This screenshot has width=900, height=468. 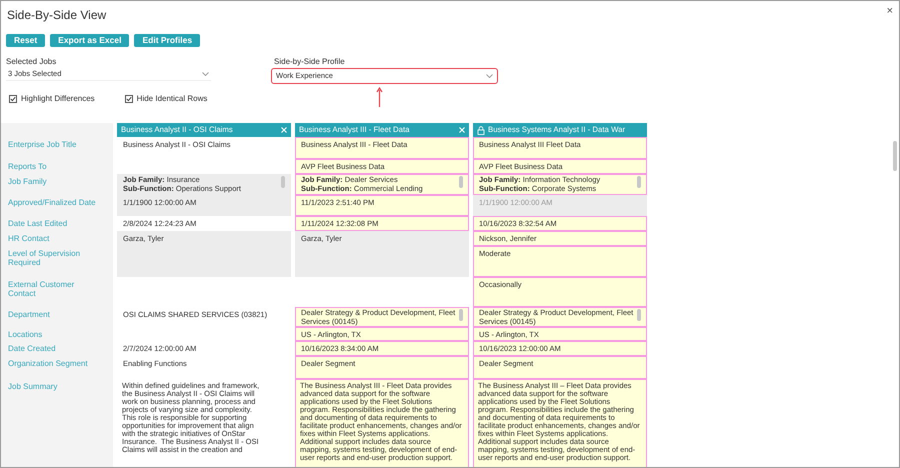 I want to click on row-label: Organization Segment, so click(x=48, y=363).